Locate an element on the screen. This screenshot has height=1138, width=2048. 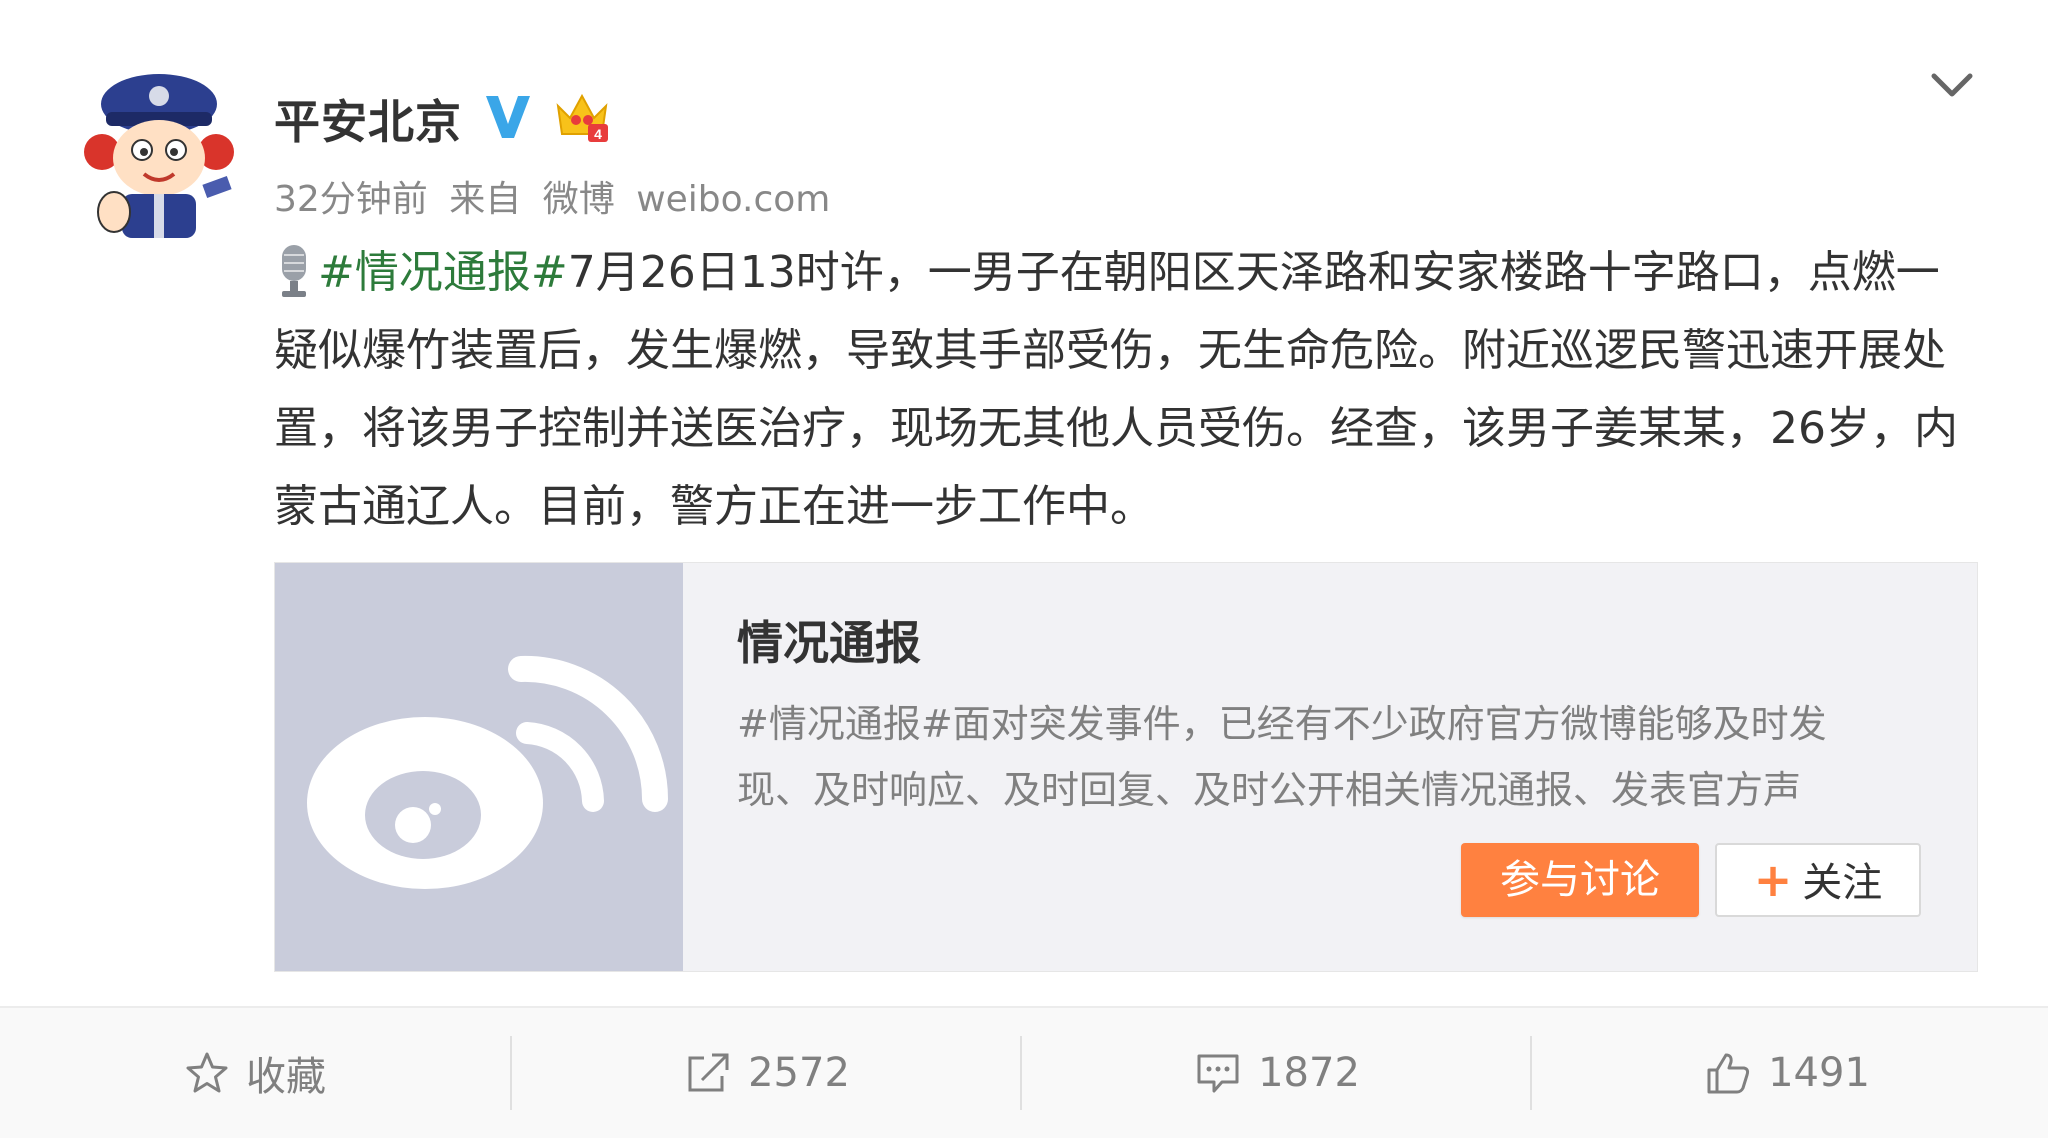
author-name: 平安北京 is located at coordinates (368, 119).